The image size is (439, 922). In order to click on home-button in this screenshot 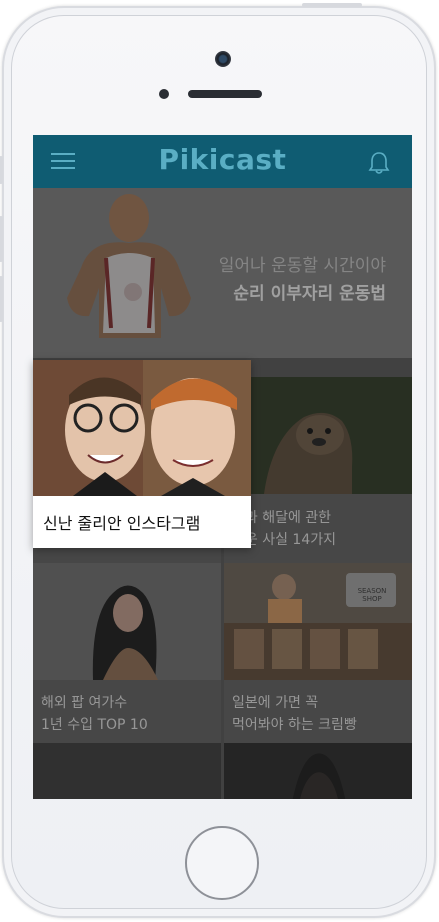, I will do `click(222, 863)`.